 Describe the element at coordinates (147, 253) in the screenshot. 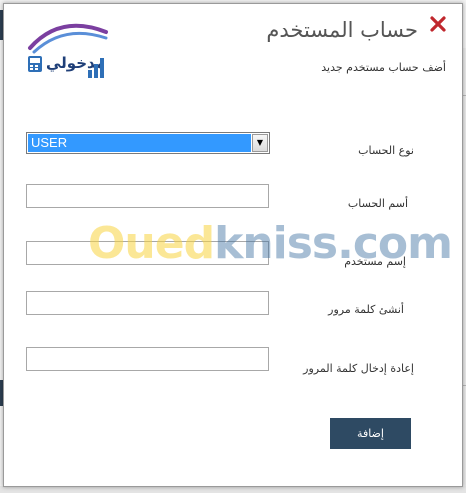

I see `username-input` at that location.